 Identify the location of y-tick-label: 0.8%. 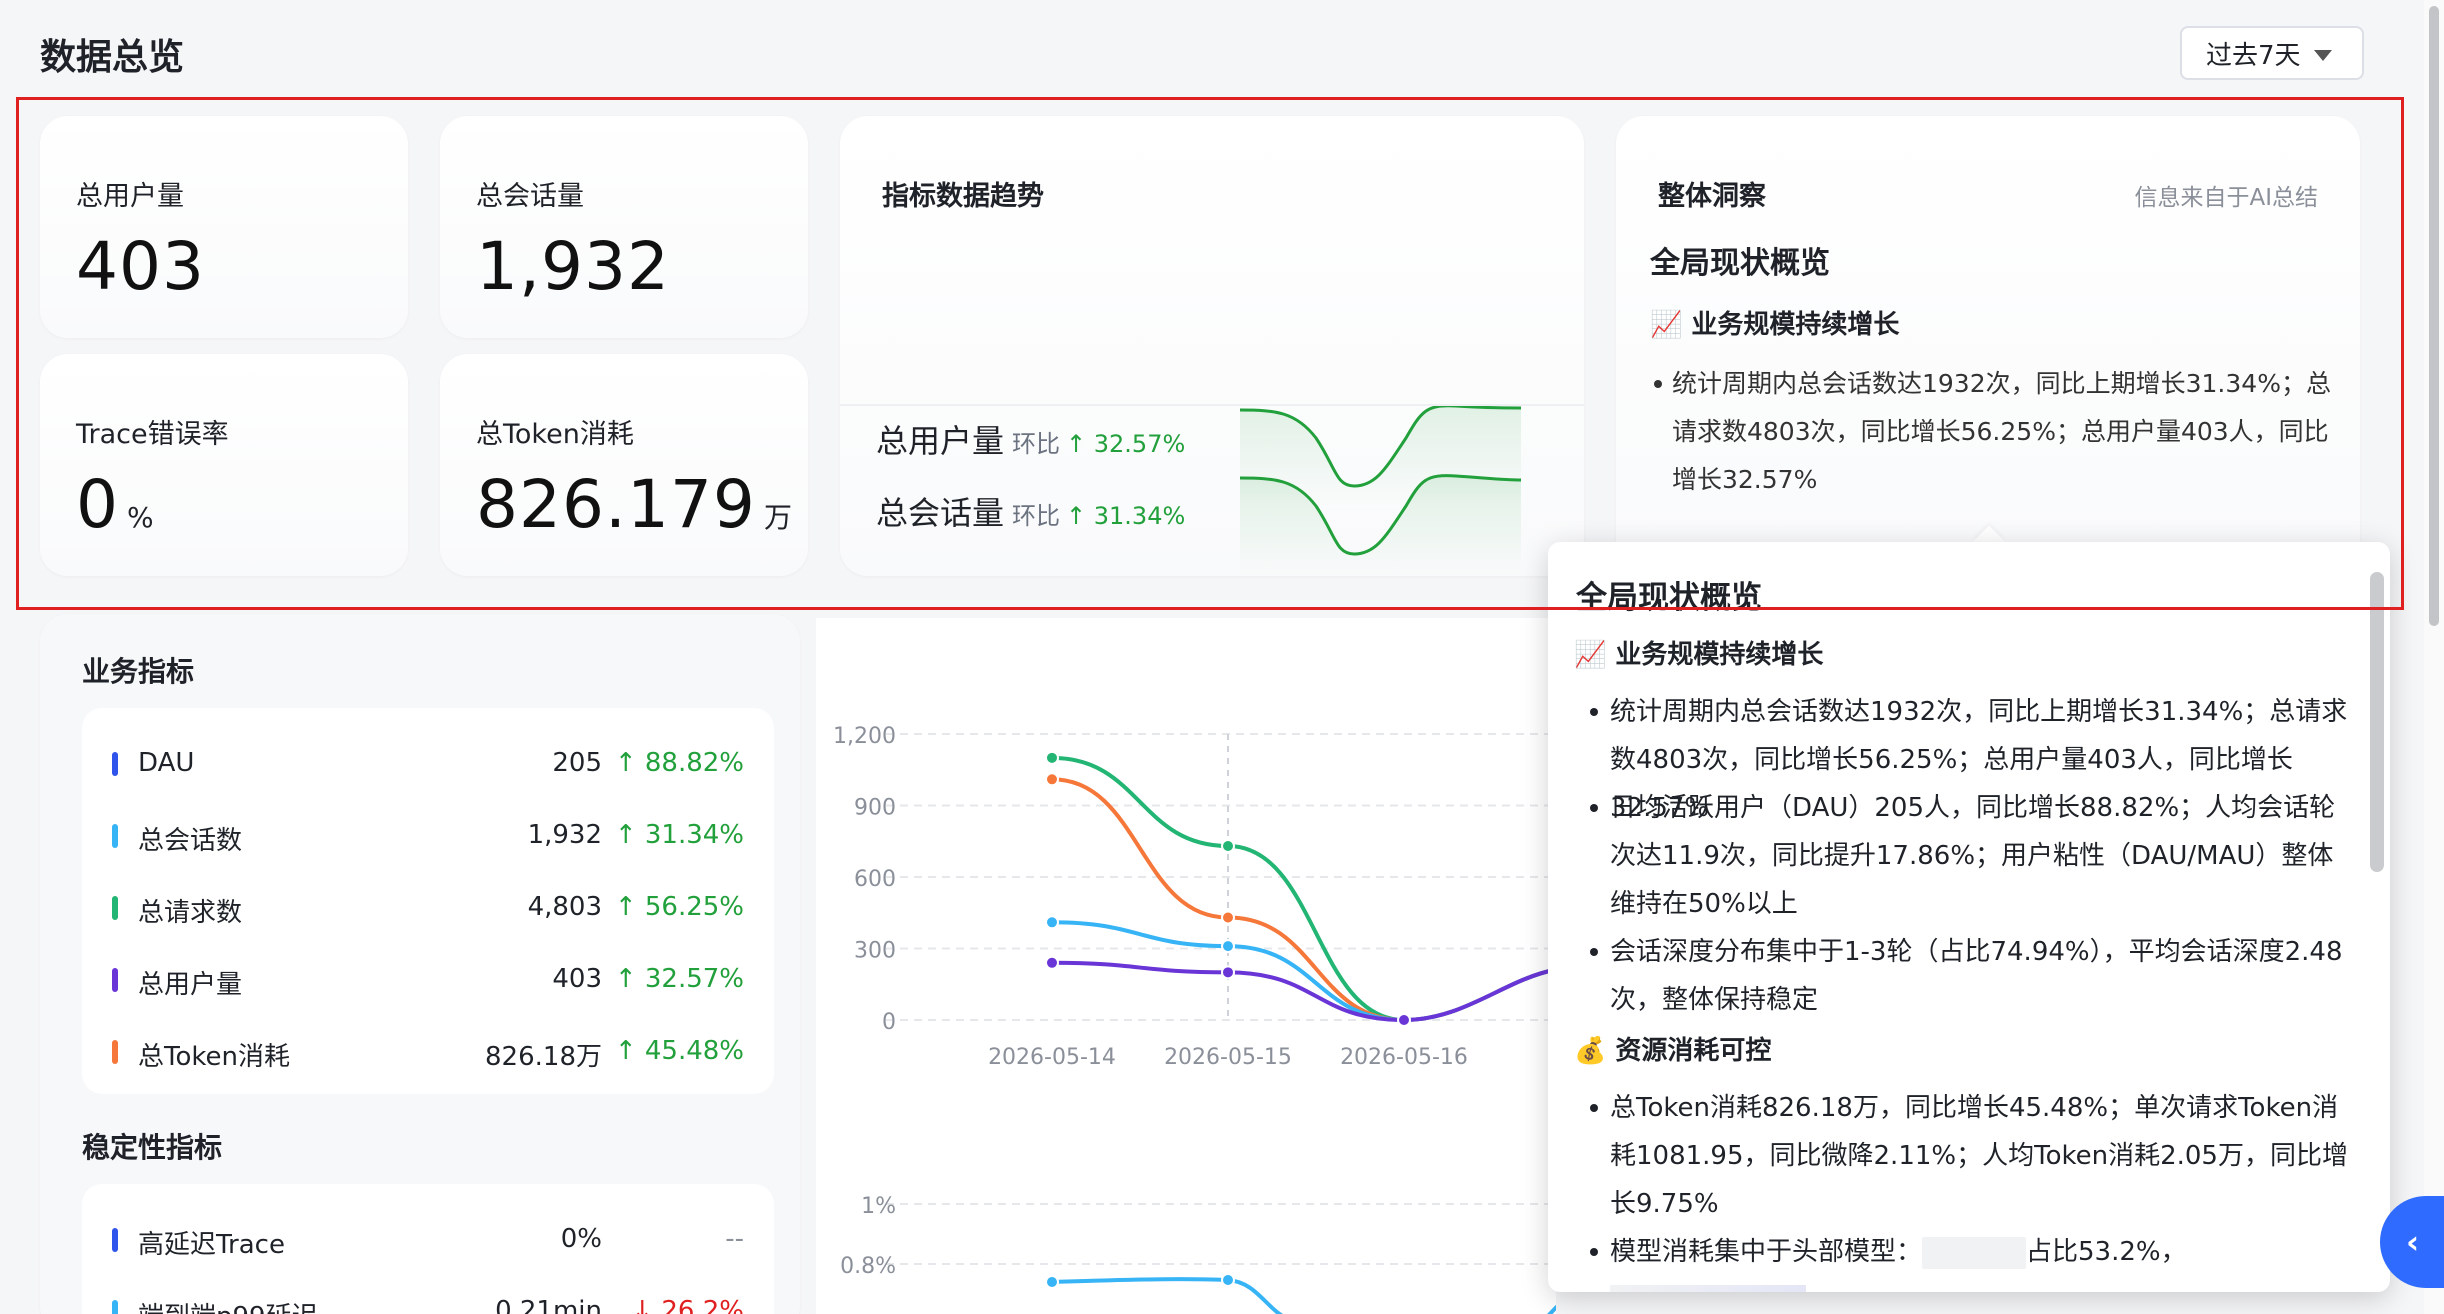
(868, 1266).